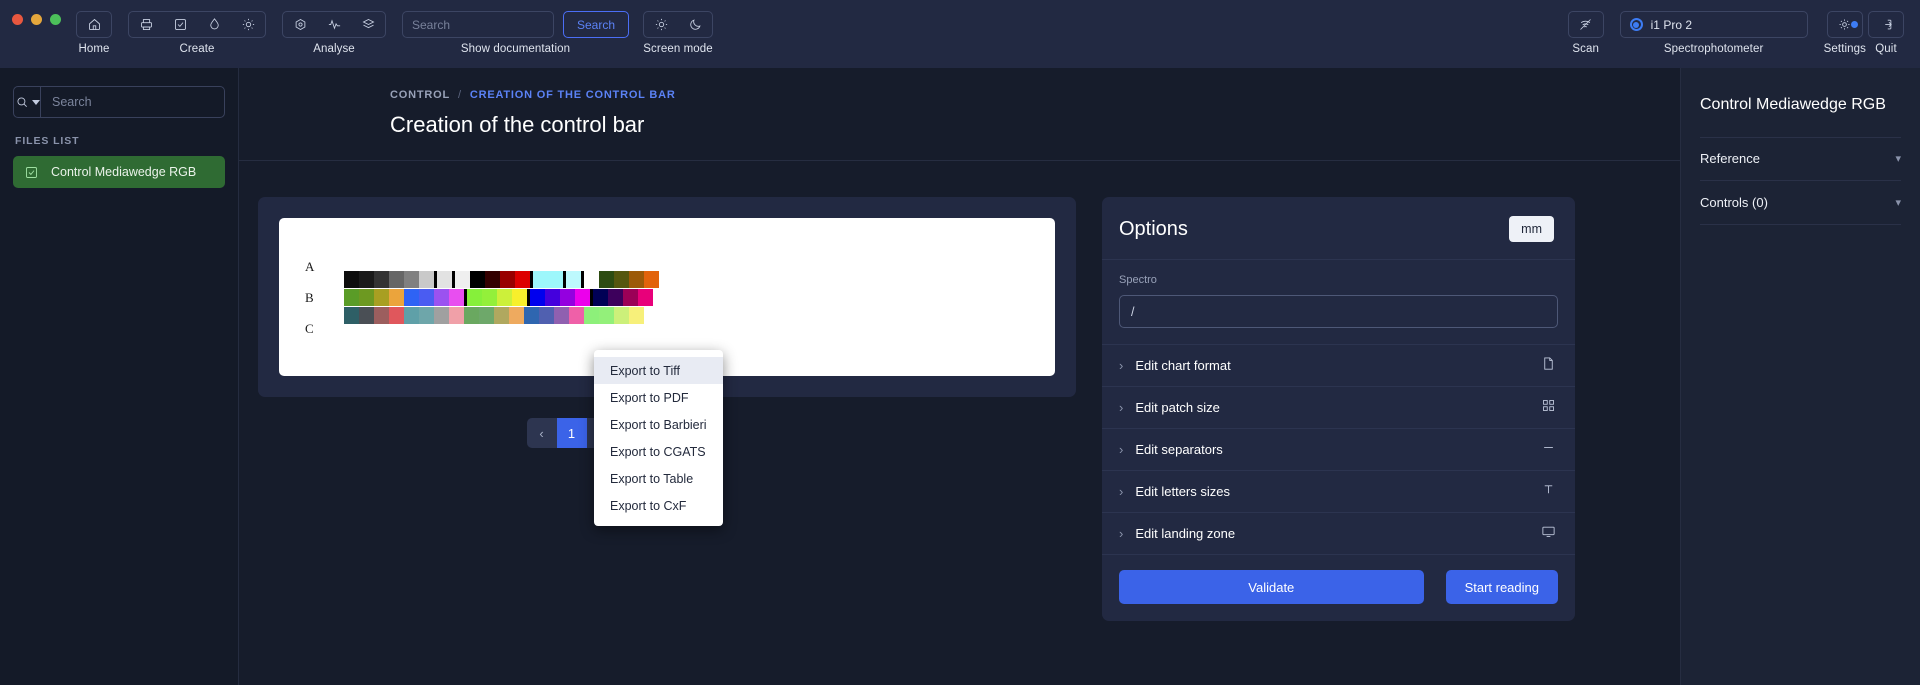 This screenshot has height=685, width=1920. What do you see at coordinates (368, 24) in the screenshot?
I see `layers-icon` at bounding box center [368, 24].